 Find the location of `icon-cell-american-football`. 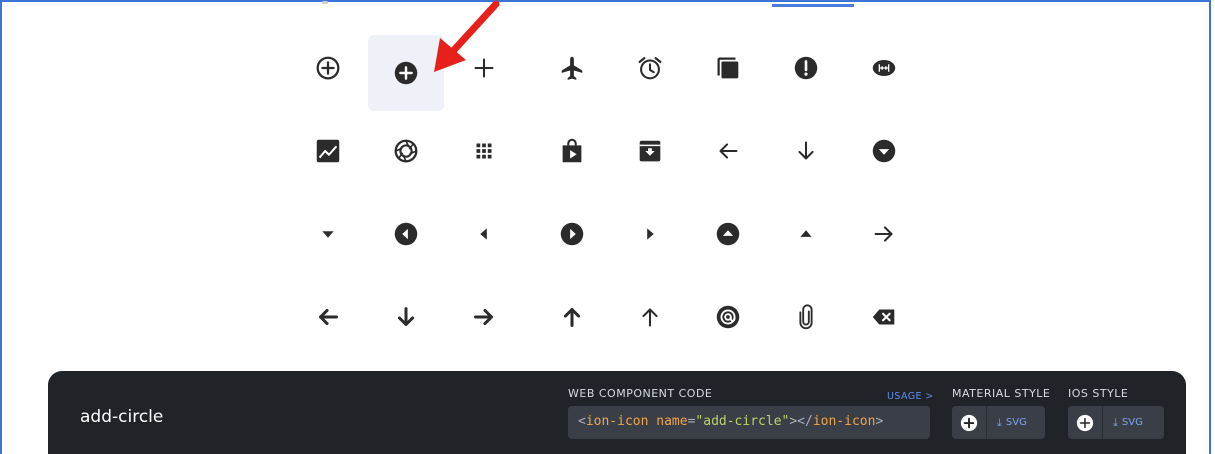

icon-cell-american-football is located at coordinates (884, 68).